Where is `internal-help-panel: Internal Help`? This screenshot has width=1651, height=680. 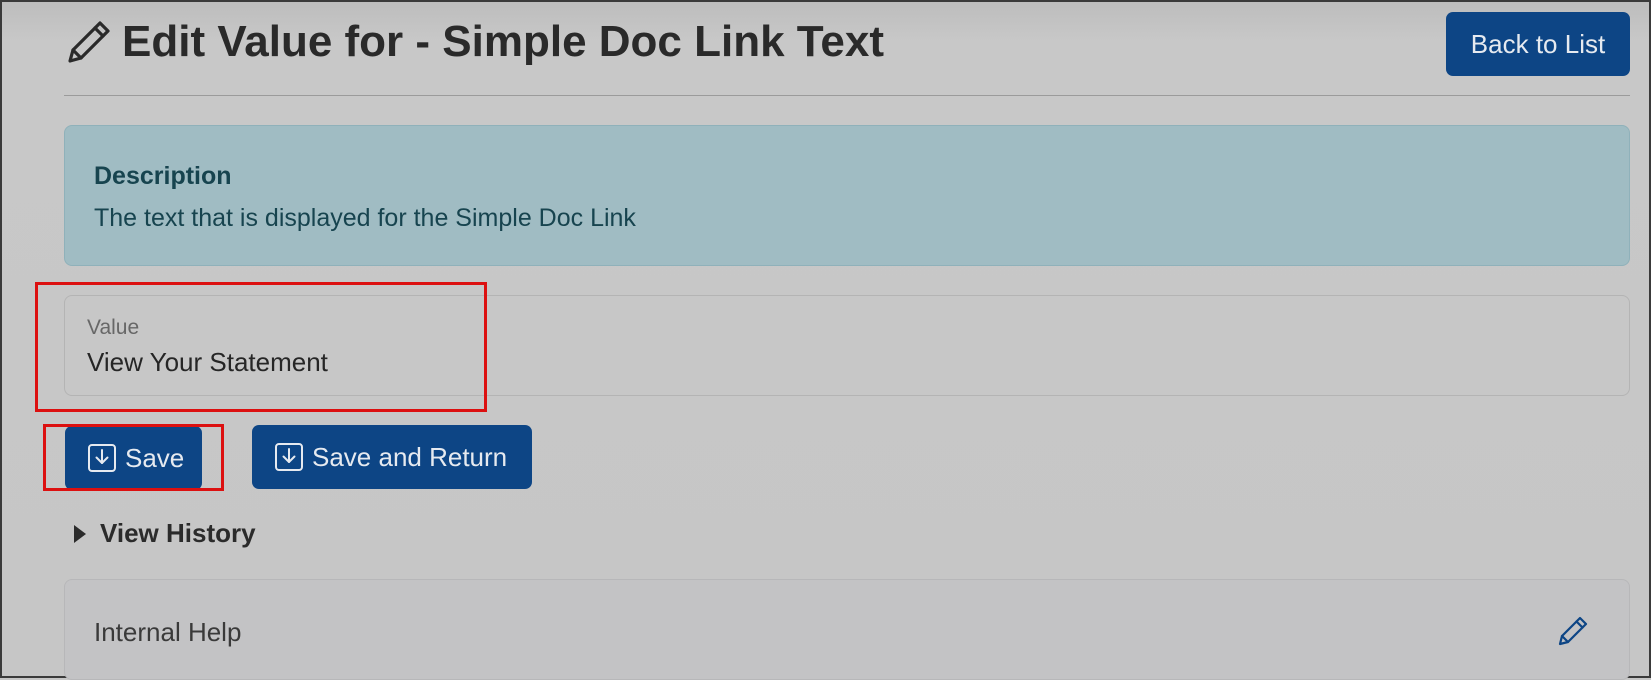
internal-help-panel: Internal Help is located at coordinates (847, 629).